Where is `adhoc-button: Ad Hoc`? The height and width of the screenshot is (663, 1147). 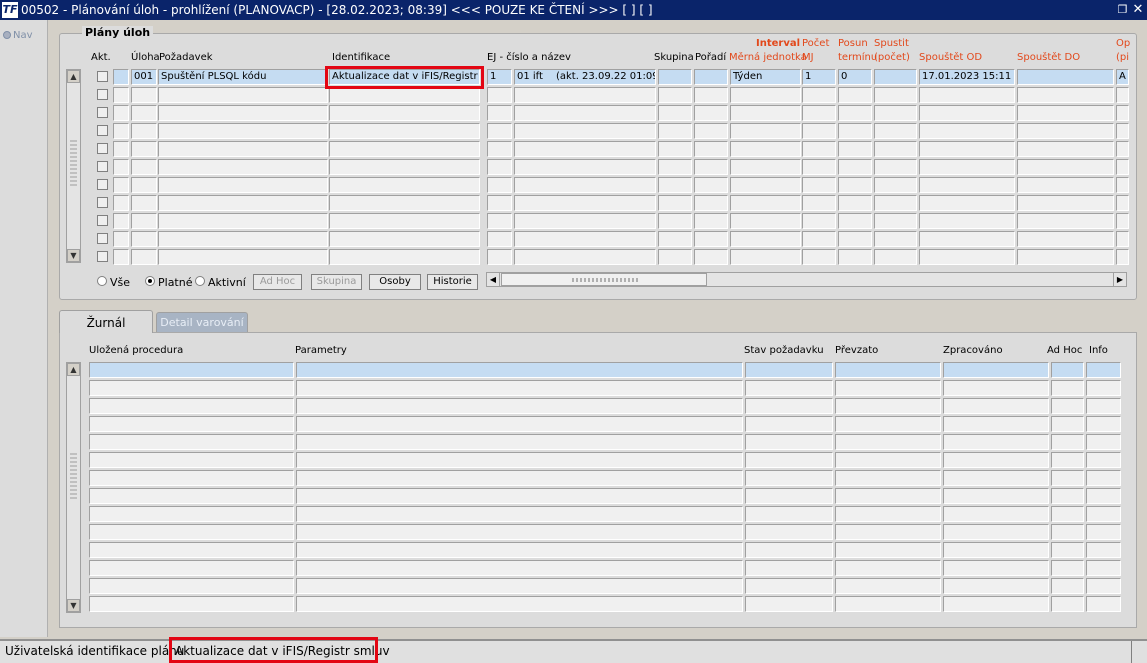 adhoc-button: Ad Hoc is located at coordinates (277, 282).